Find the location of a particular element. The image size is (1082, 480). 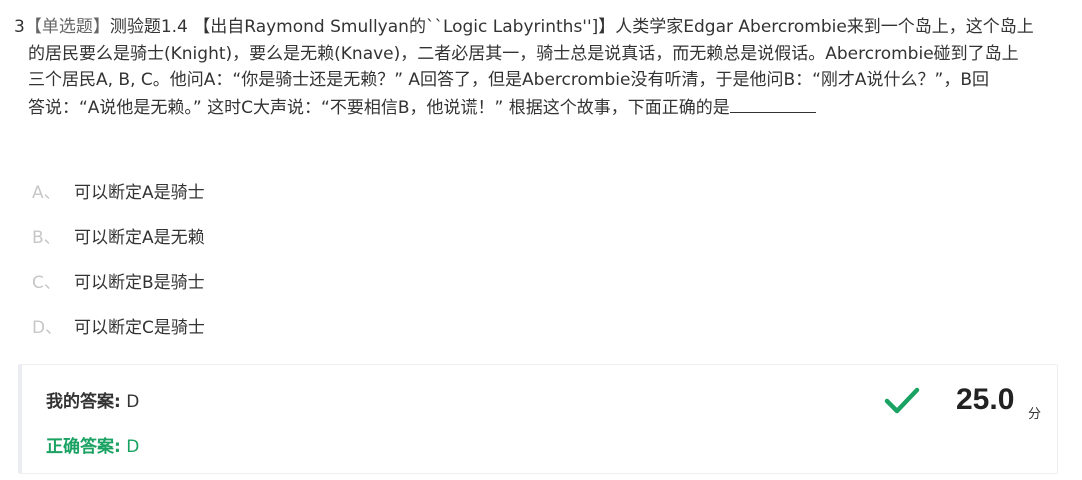

option-b: B、 可以断定A是无赖 is located at coordinates (118, 235).